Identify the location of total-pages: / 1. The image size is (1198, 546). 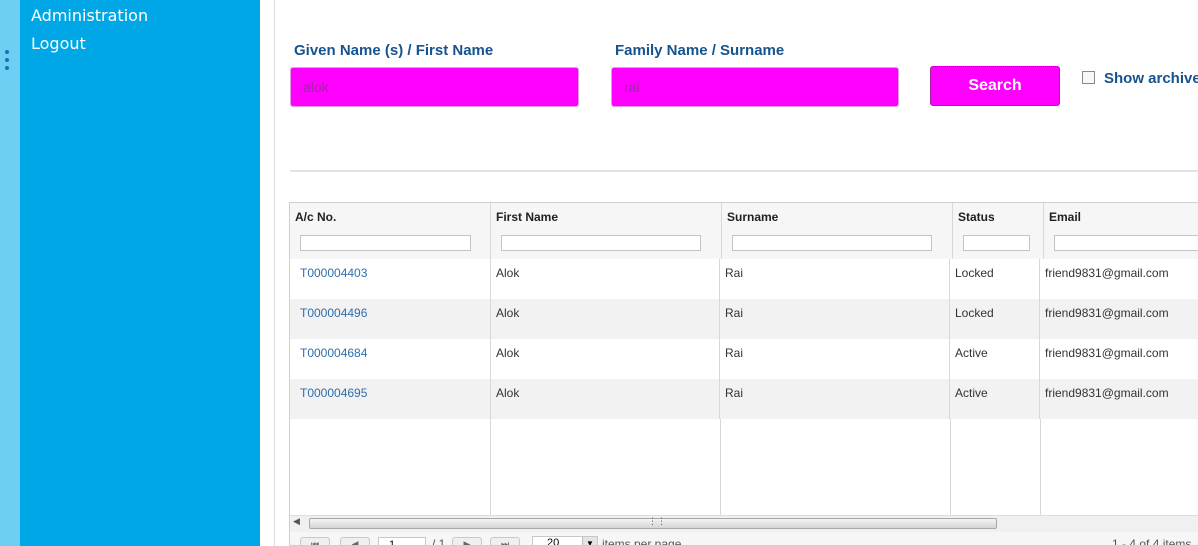
(439, 541).